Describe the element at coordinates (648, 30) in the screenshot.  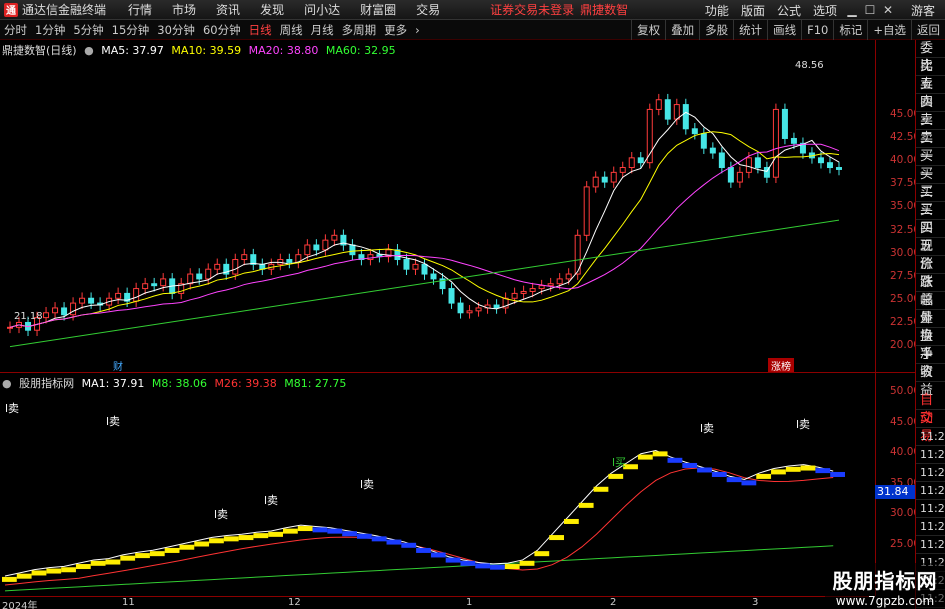
I see `adjust-button: 复权` at that location.